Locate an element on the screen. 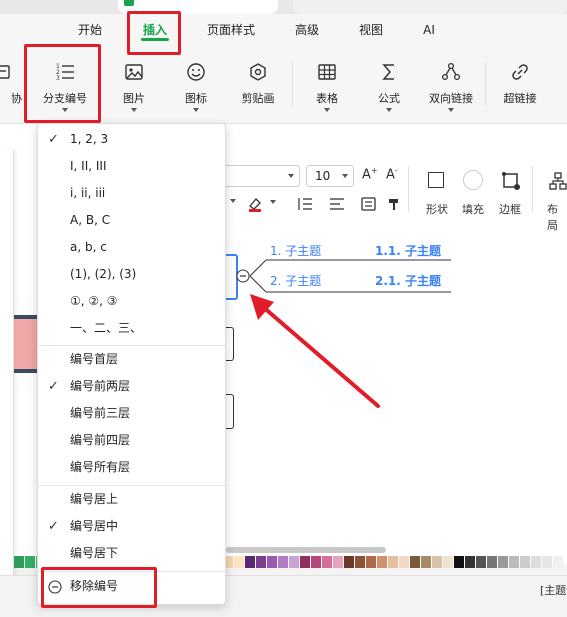 The width and height of the screenshot is (567, 617). table-button: 表格 is located at coordinates (327, 83).